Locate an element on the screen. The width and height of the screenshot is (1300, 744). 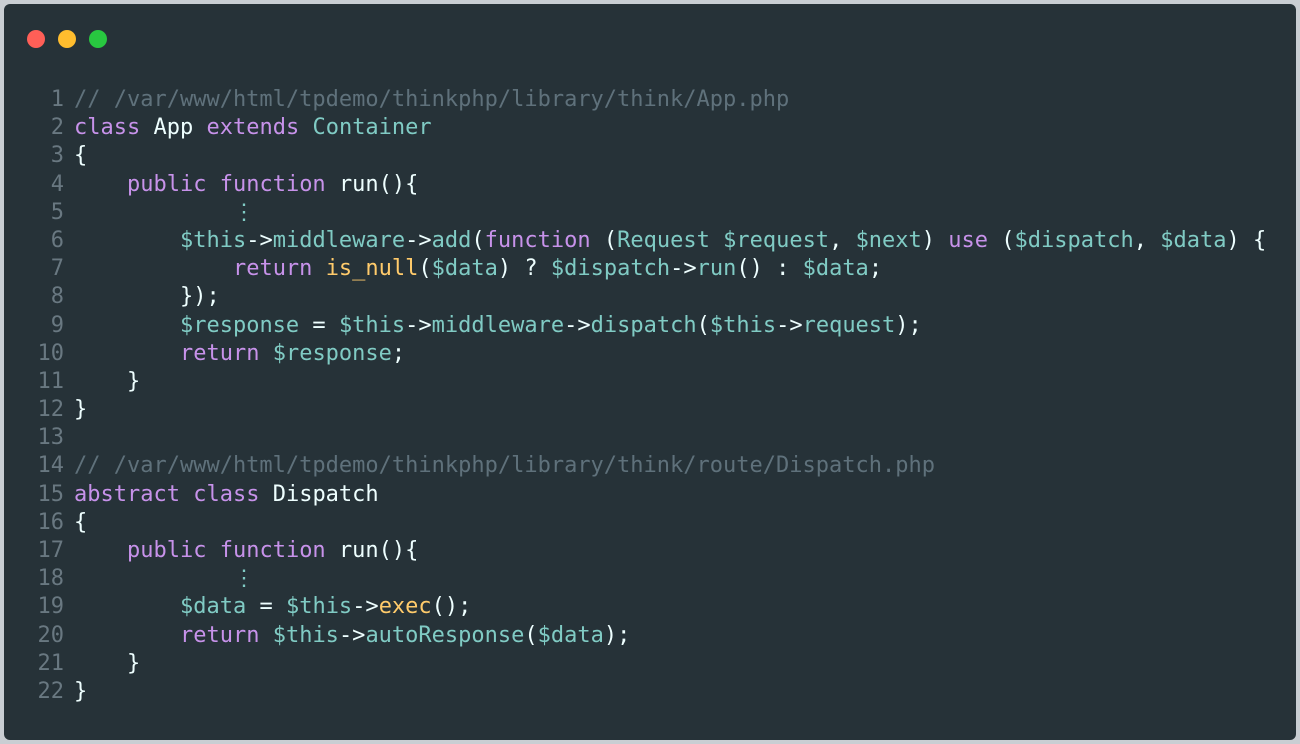
code-line: 3{ is located at coordinates (650, 156).